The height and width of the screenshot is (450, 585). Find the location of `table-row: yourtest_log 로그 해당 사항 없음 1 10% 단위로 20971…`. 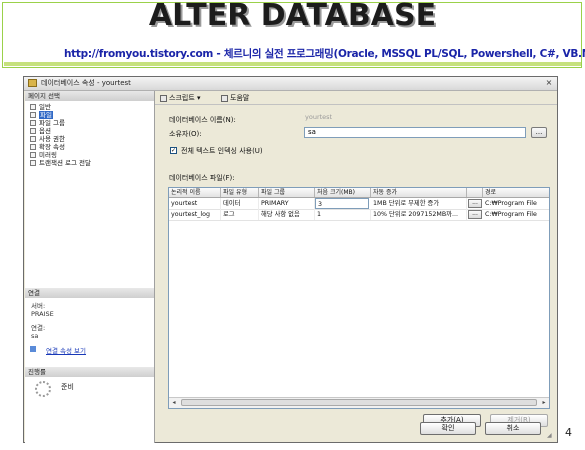

table-row: yourtest_log 로그 해당 사항 없음 1 10% 단위로 20971… is located at coordinates (359, 215).